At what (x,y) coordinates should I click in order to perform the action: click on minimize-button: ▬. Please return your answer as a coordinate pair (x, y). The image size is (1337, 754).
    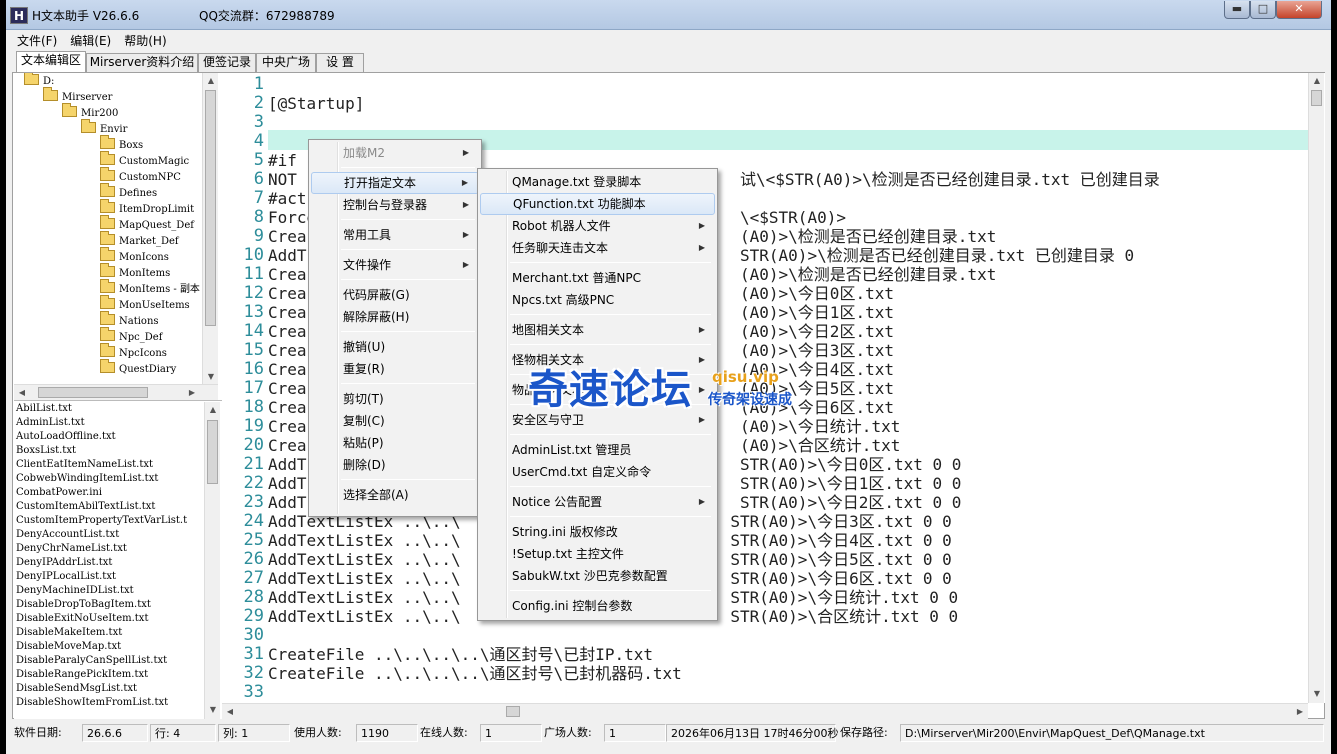
    Looking at the image, I should click on (1237, 10).